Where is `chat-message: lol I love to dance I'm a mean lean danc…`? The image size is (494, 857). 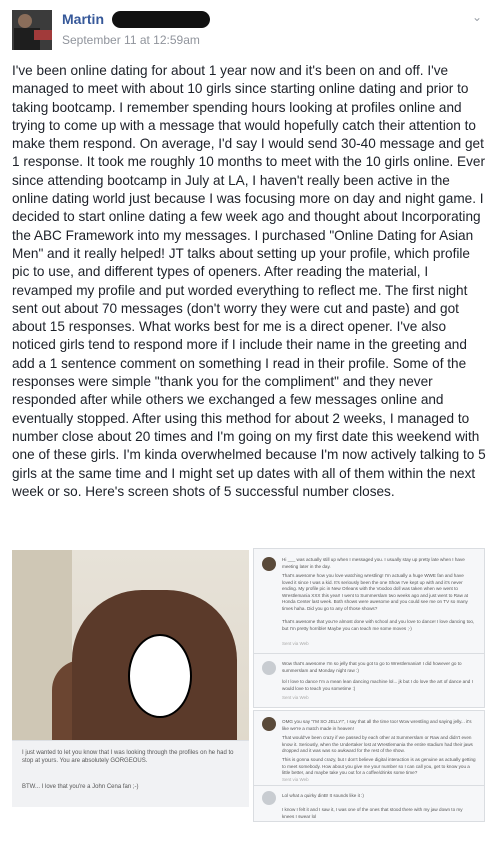
chat-message: lol I love to dance I'm a mean lean danc… is located at coordinates (377, 685).